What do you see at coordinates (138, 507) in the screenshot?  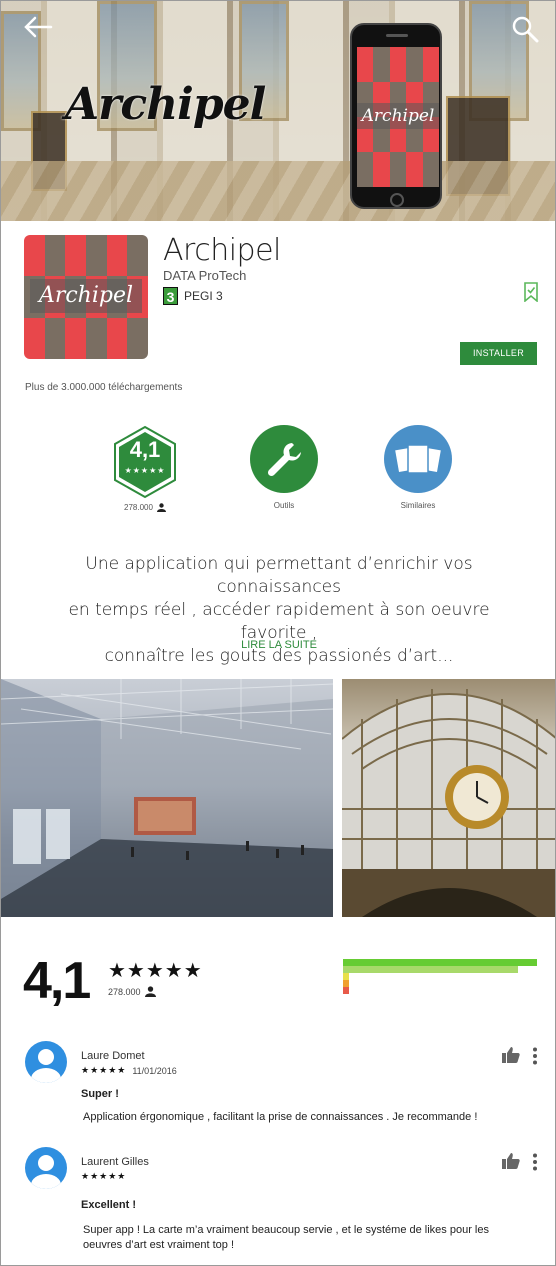 I see `rating-badge-count: 278.000` at bounding box center [138, 507].